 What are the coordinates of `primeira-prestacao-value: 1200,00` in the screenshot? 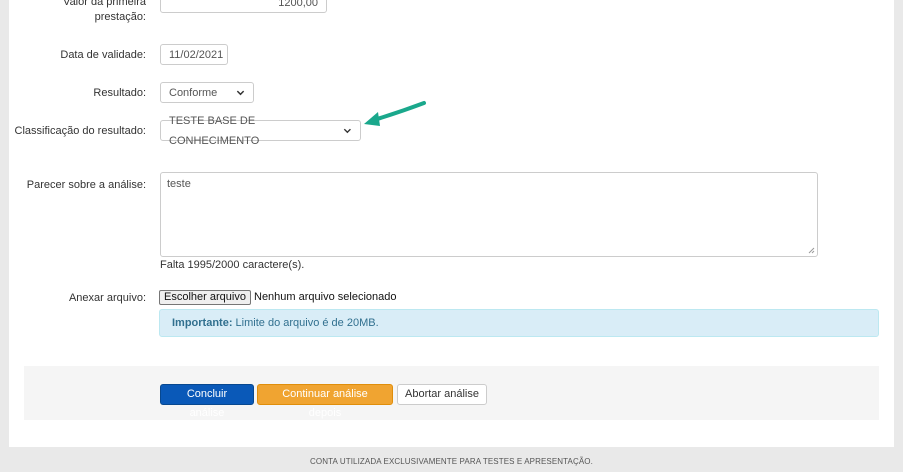 It's located at (298, 4).